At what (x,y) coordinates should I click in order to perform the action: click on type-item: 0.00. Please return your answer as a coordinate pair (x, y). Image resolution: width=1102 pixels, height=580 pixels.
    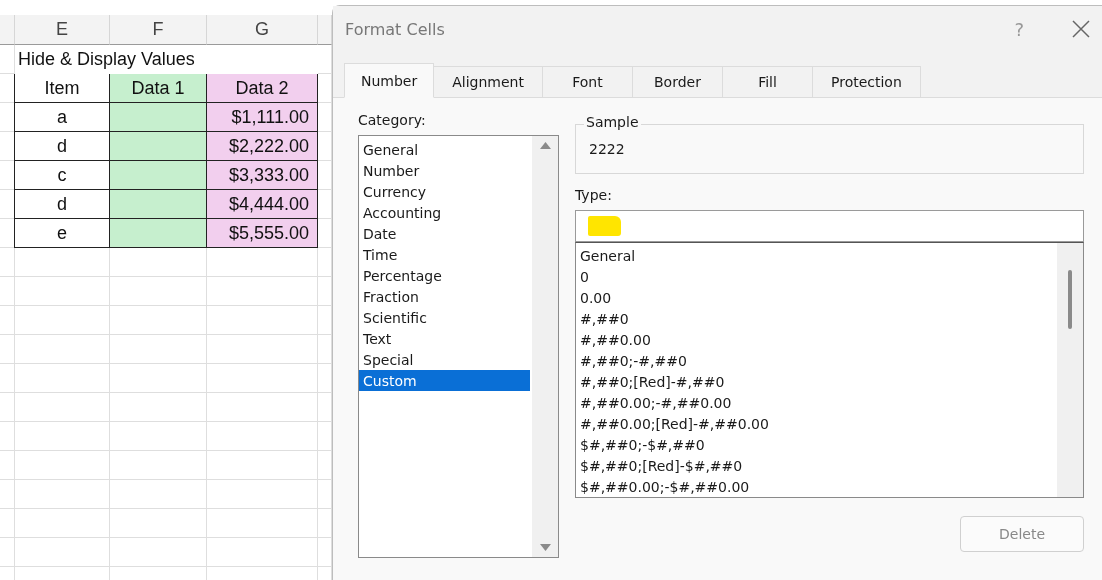
    Looking at the image, I should click on (816, 298).